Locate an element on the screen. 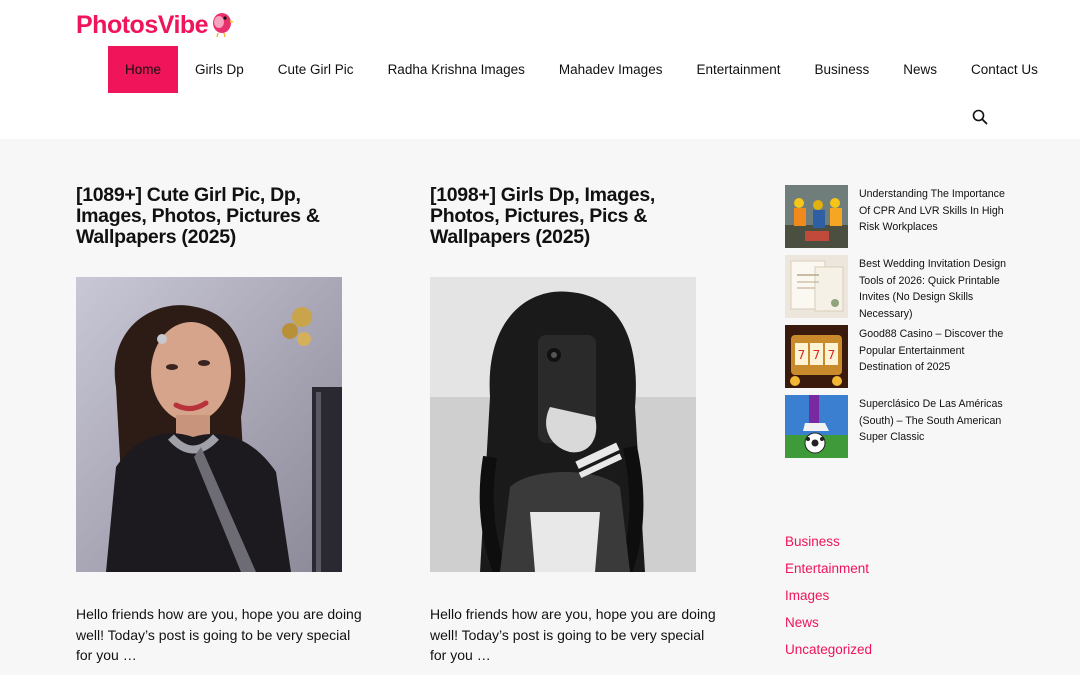 Image resolution: width=1080 pixels, height=675 pixels. nav-item-business: Business is located at coordinates (842, 69).